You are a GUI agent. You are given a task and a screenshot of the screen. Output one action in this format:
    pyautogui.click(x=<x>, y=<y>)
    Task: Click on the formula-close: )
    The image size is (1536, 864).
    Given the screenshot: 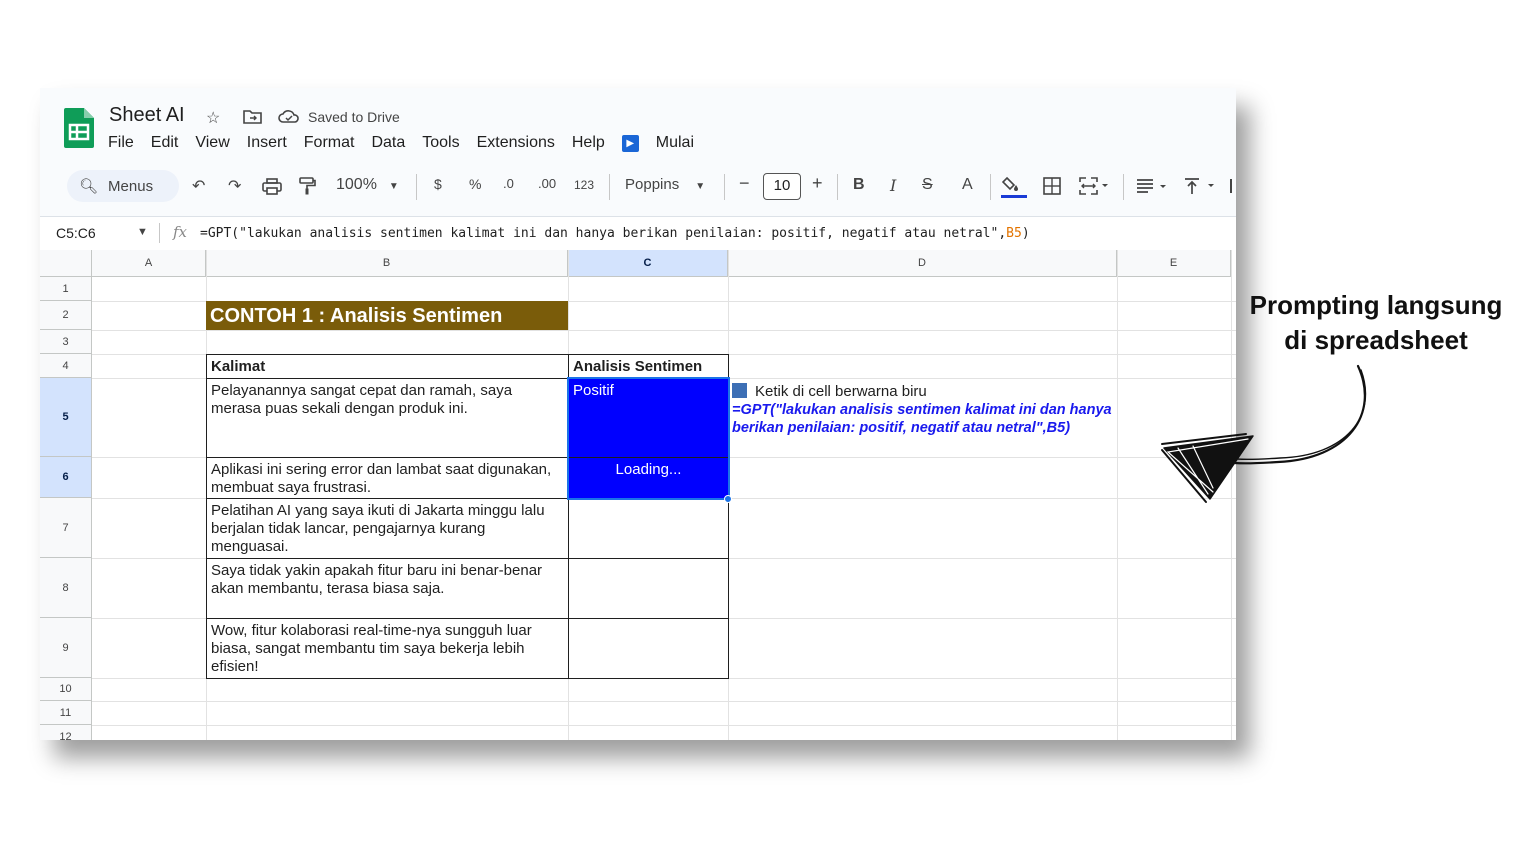 What is the action you would take?
    pyautogui.click(x=1025, y=233)
    